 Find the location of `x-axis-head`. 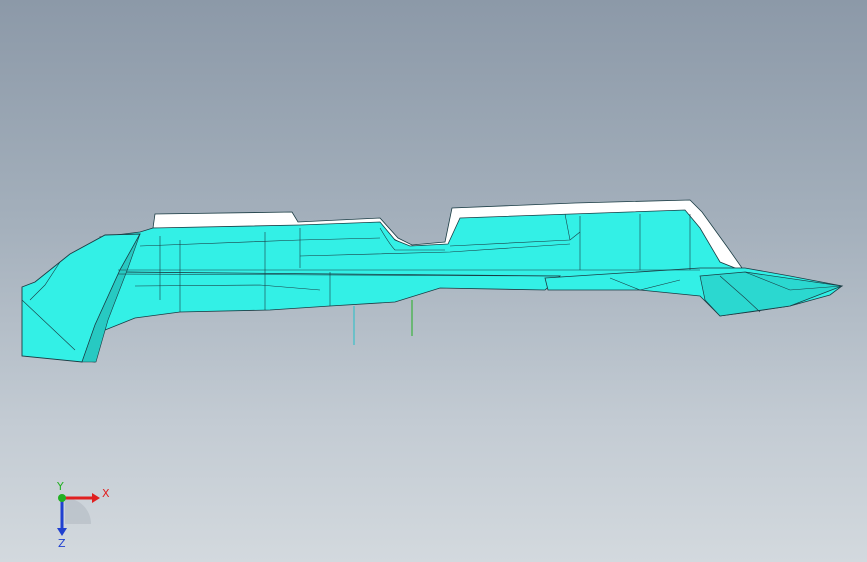

x-axis-head is located at coordinates (96, 498).